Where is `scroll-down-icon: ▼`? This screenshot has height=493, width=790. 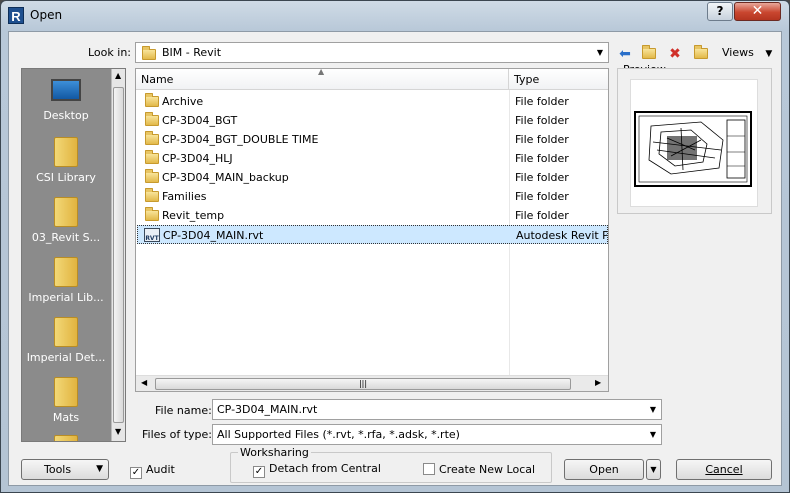
scroll-down-icon: ▼ is located at coordinates (118, 431).